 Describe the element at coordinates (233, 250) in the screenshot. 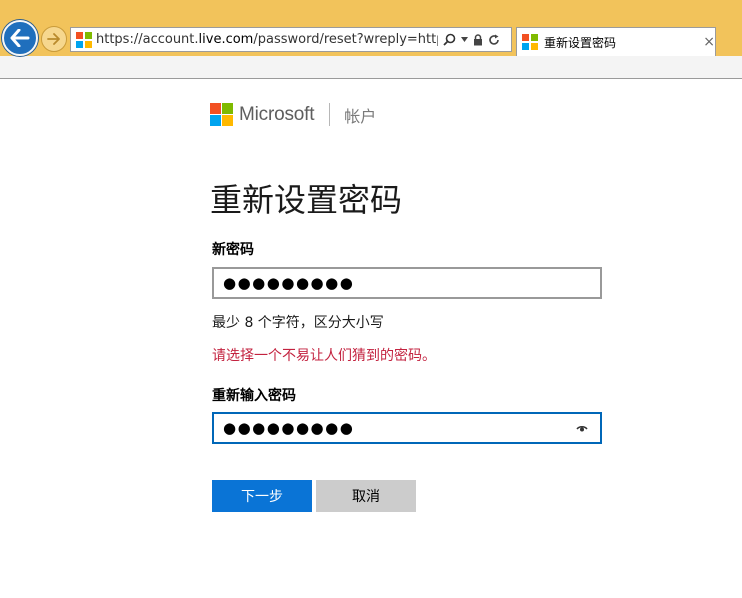

I see `new-password-label: 新密码` at that location.